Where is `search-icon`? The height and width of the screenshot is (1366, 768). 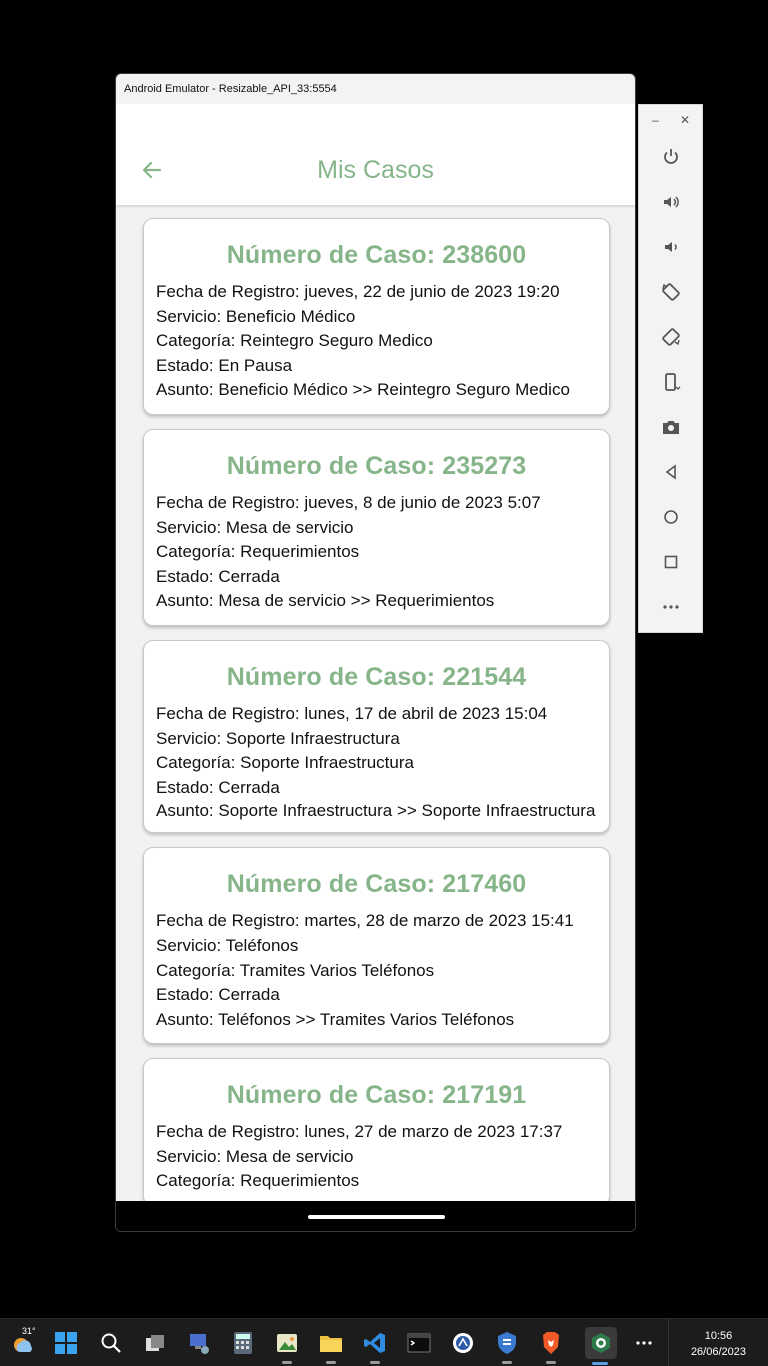
search-icon is located at coordinates (111, 1343).